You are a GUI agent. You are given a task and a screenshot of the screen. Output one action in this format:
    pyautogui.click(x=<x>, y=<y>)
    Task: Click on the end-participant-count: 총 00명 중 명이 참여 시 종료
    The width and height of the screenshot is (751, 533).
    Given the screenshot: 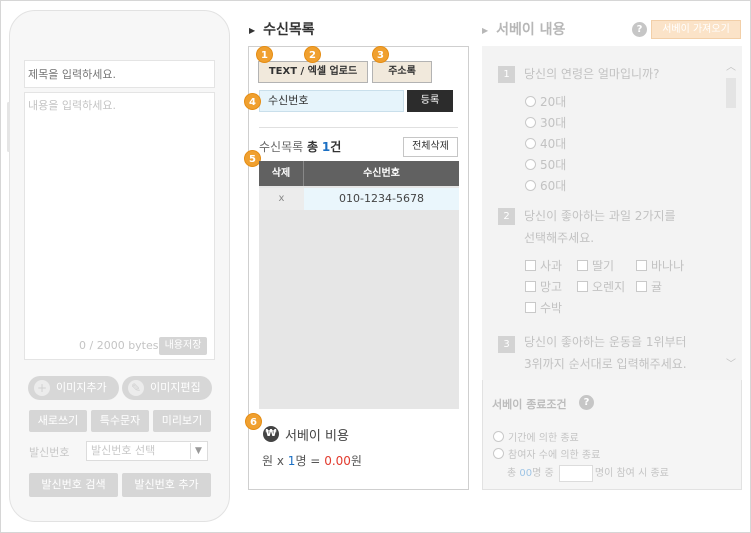 What is the action you would take?
    pyautogui.click(x=588, y=473)
    